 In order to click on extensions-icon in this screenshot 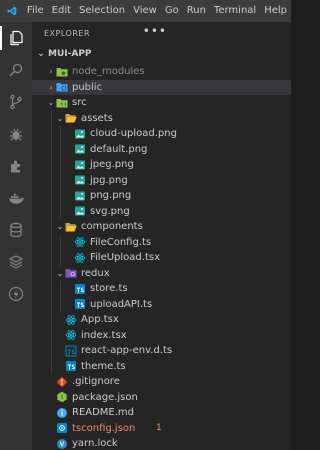, I will do `click(16, 166)`.